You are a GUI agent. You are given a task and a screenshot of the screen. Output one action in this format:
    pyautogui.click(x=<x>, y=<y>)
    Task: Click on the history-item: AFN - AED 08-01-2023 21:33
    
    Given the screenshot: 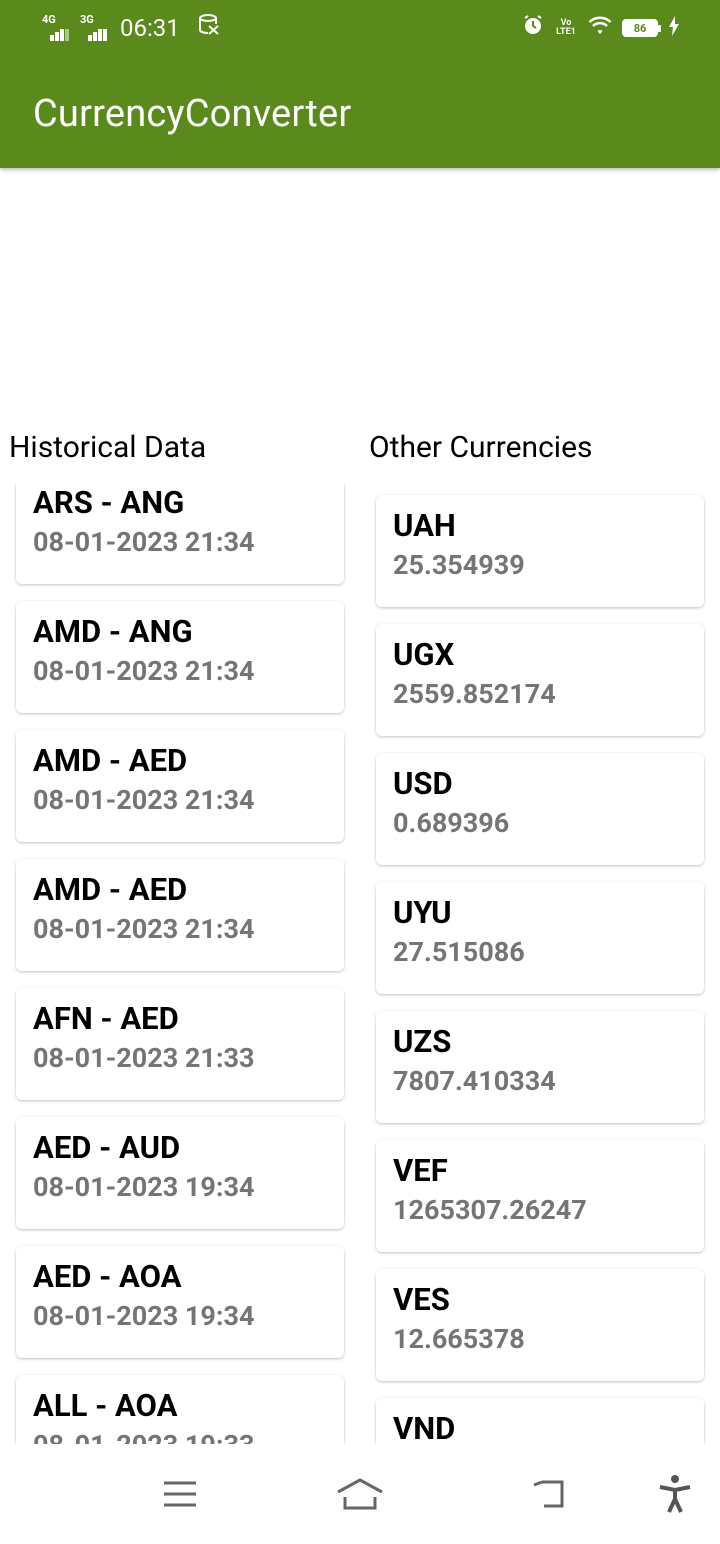 What is the action you would take?
    pyautogui.click(x=180, y=1044)
    